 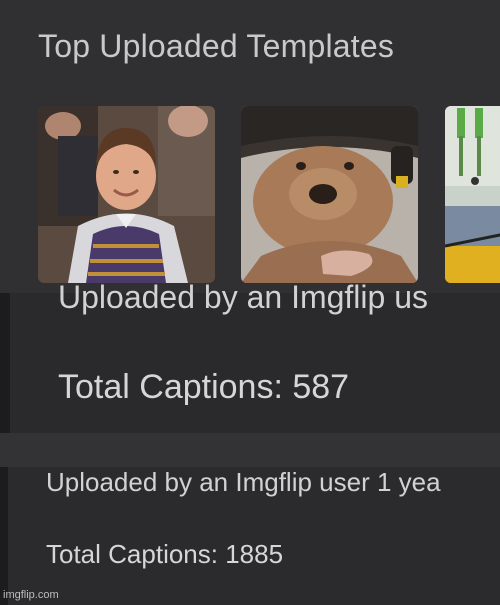 What do you see at coordinates (243, 482) in the screenshot?
I see `uploader-text: Uploaded by an Imgflip user 1 yea` at bounding box center [243, 482].